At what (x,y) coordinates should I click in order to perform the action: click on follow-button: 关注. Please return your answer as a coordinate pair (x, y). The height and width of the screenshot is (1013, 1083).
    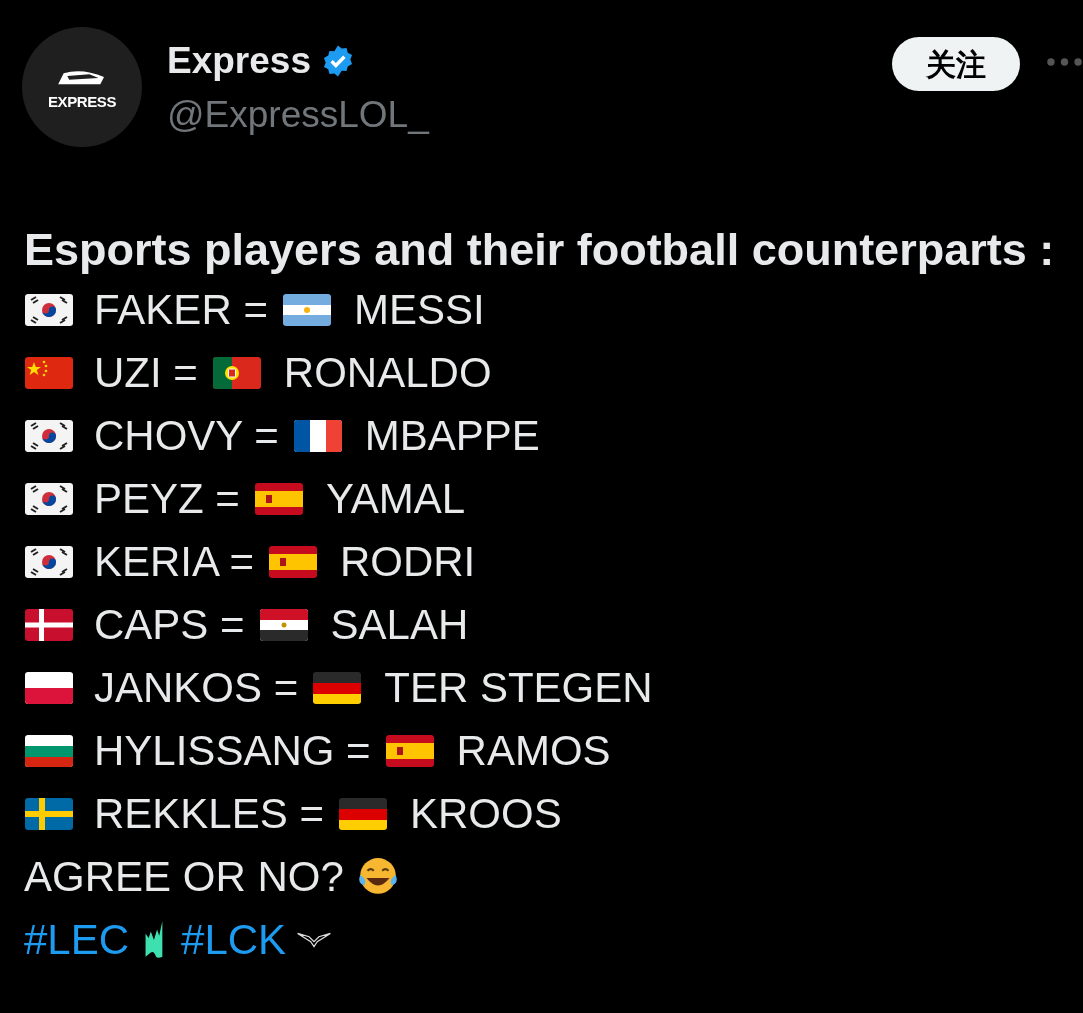
    Looking at the image, I should click on (956, 64).